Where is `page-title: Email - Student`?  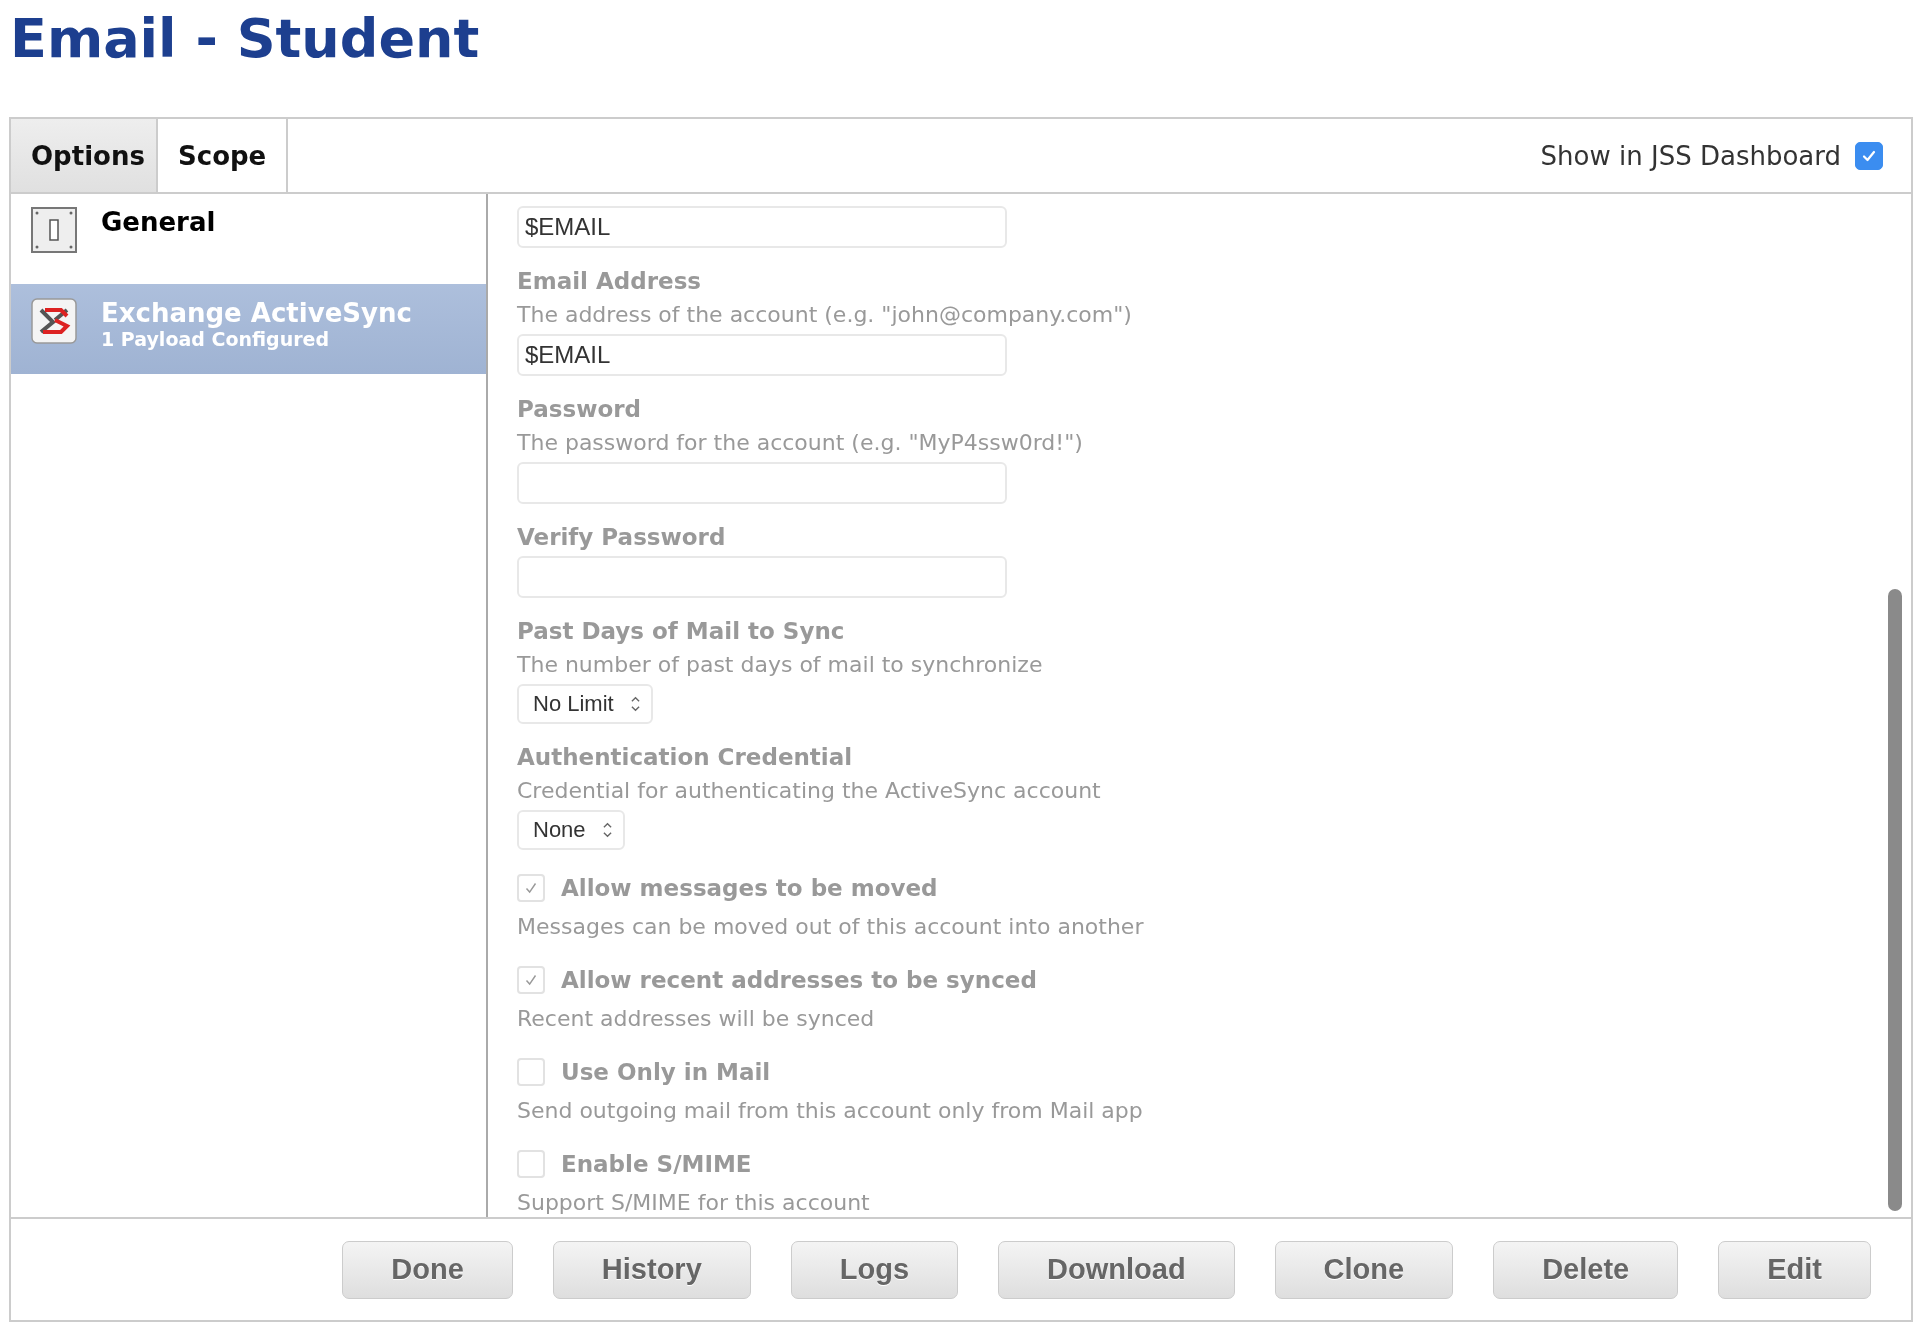
page-title: Email - Student is located at coordinates (245, 39).